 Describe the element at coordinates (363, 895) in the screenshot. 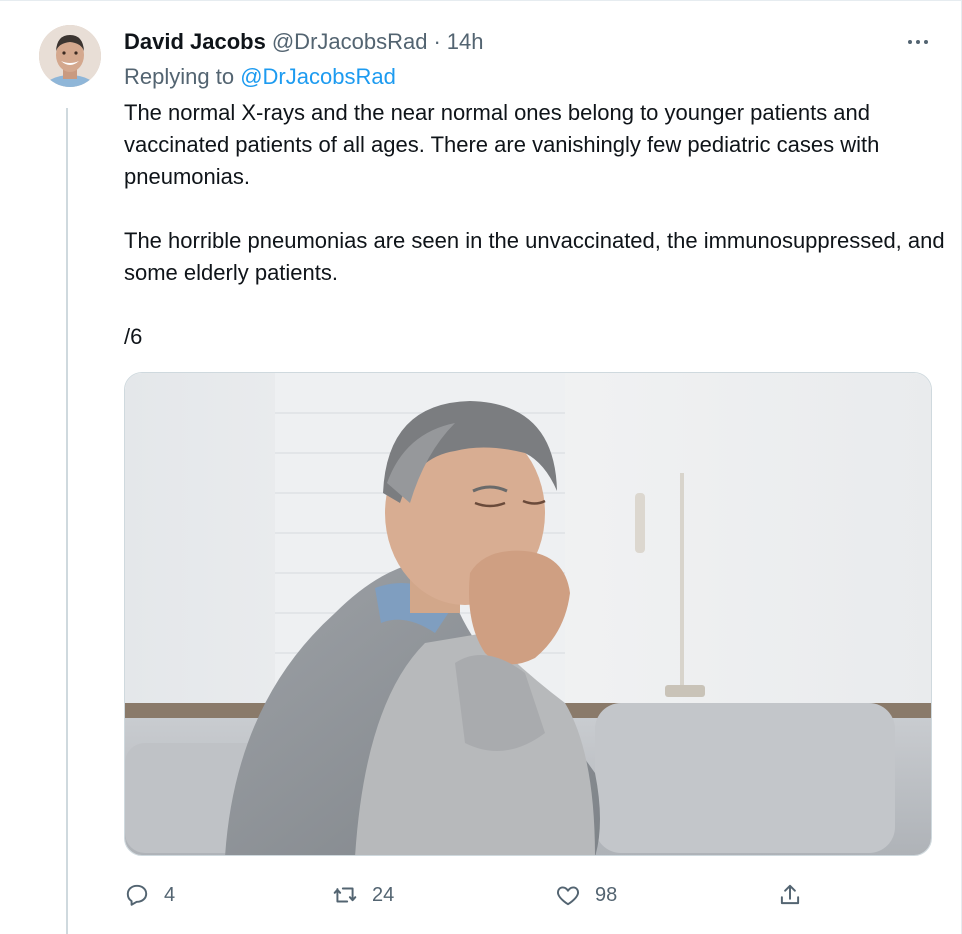

I see `retweet-button: 24` at that location.